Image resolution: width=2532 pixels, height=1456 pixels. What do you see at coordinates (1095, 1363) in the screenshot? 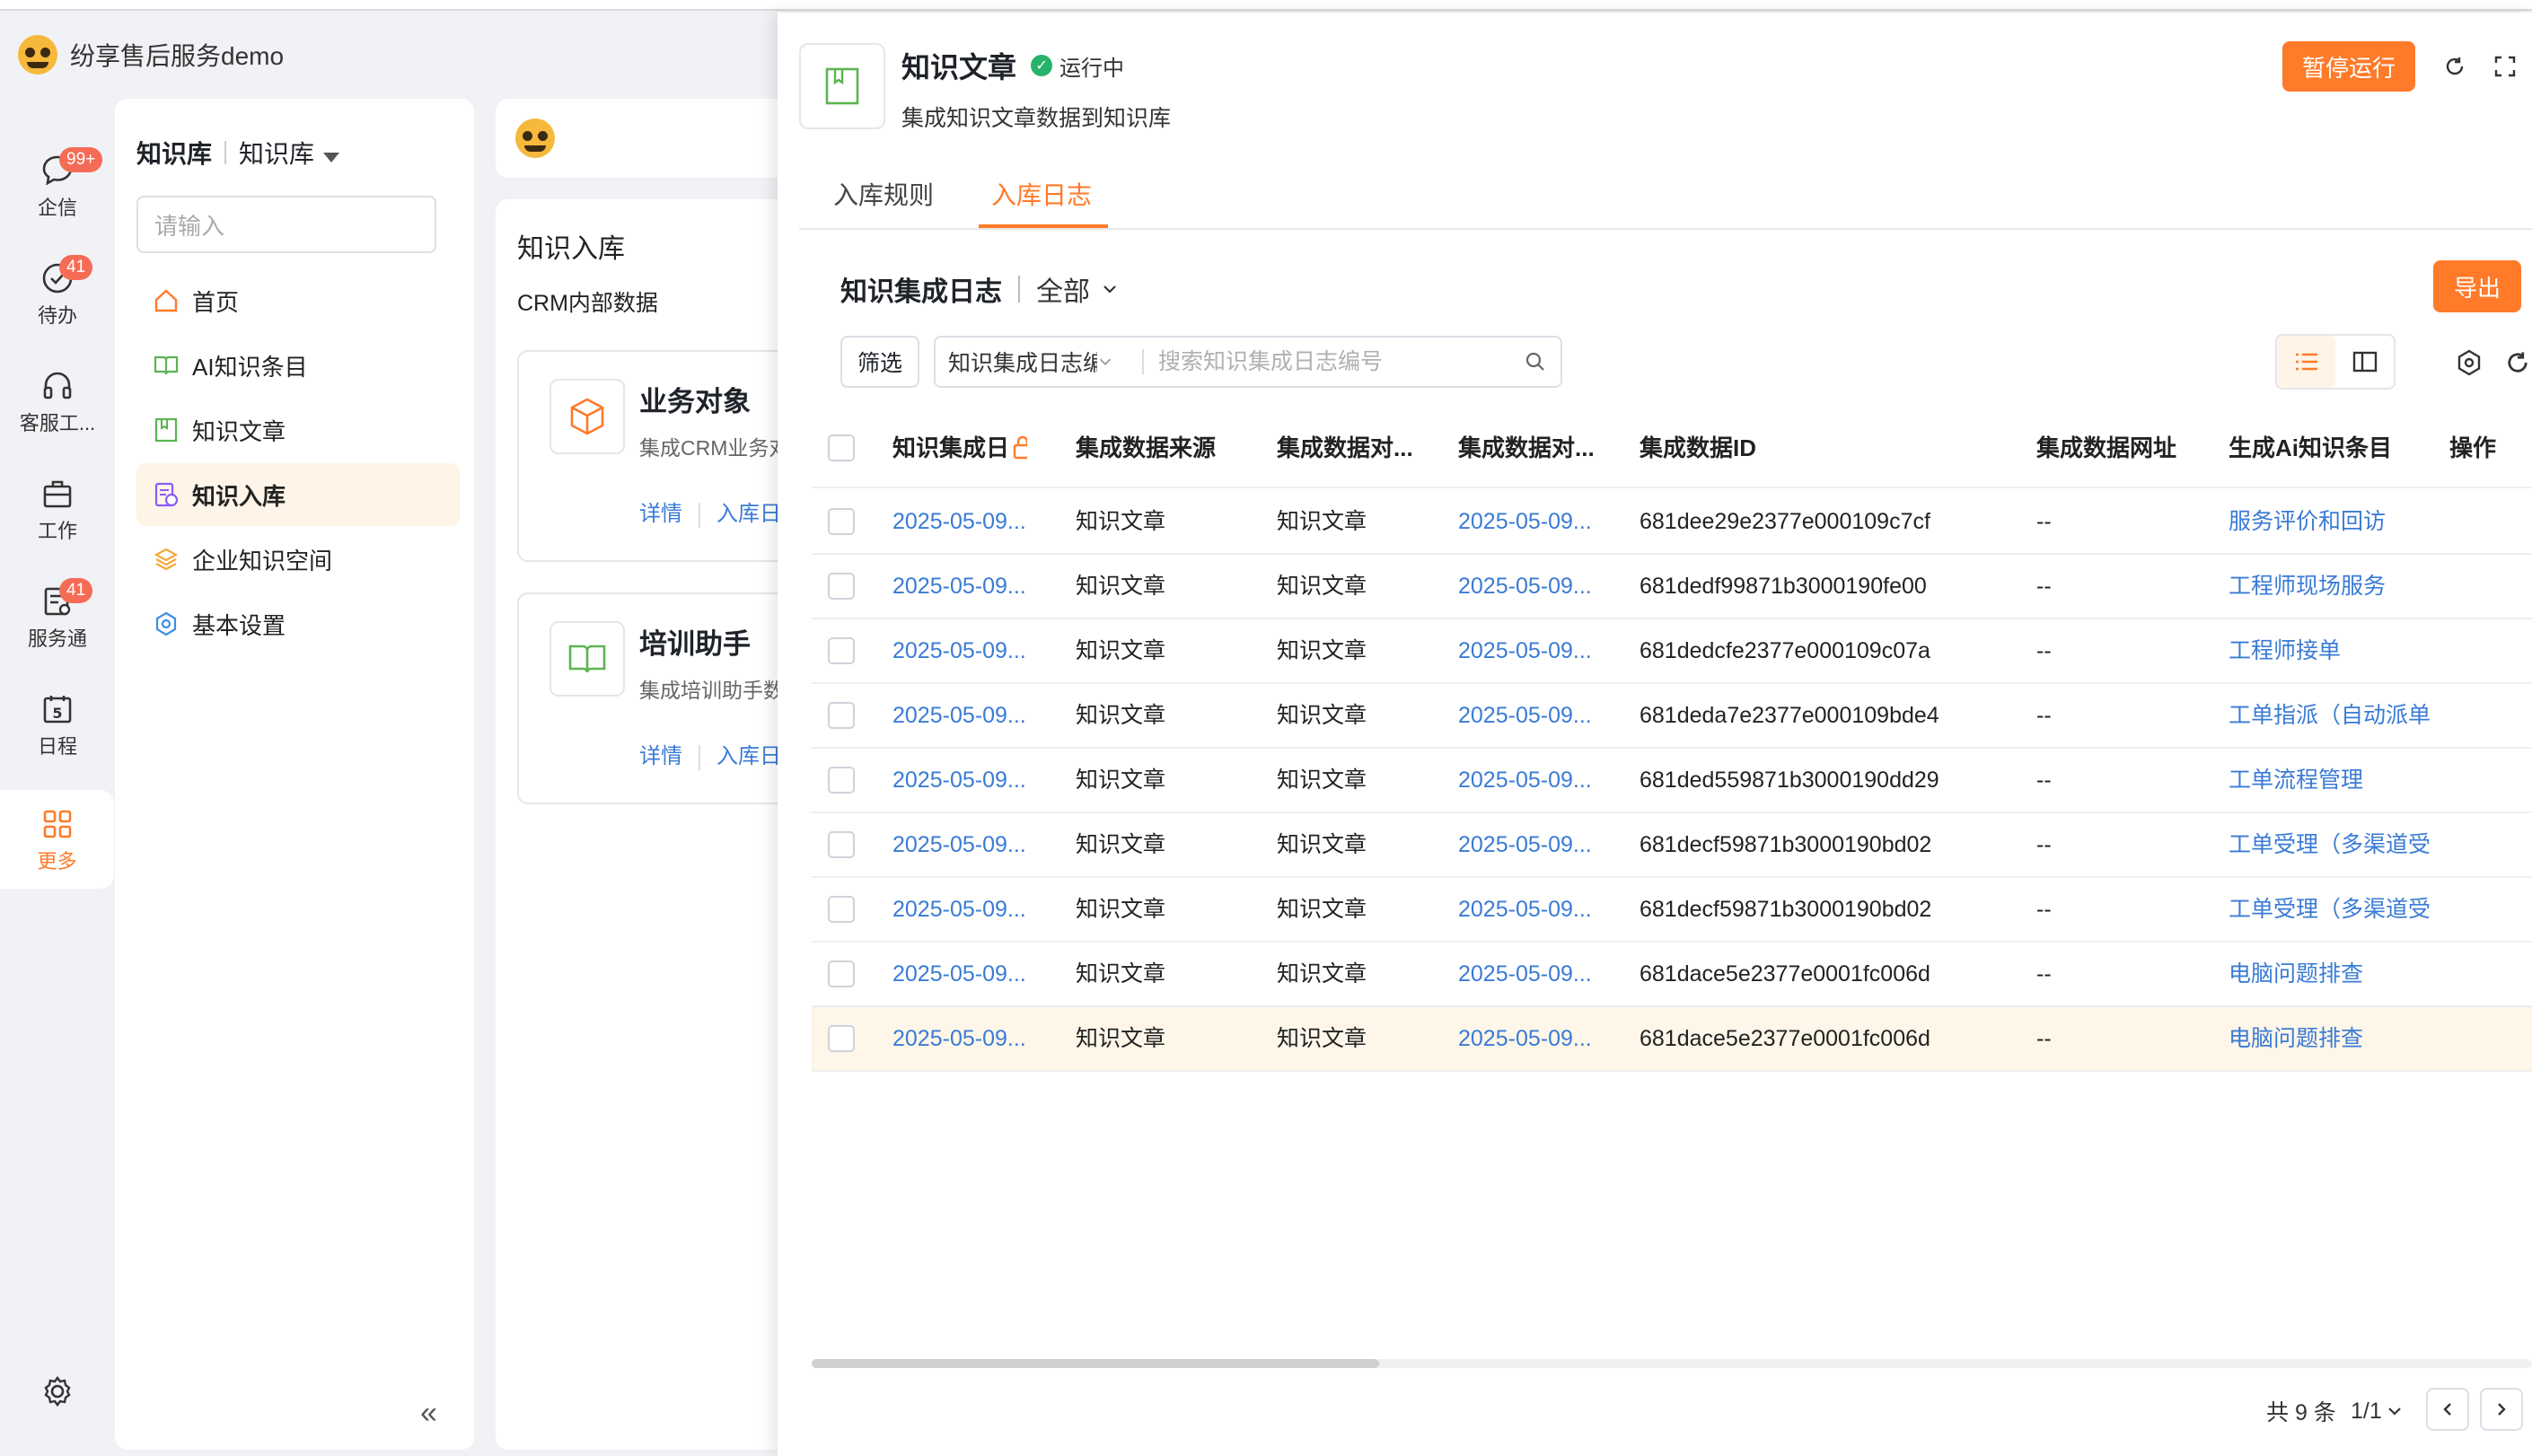
I see `scrollbar-thumb` at bounding box center [1095, 1363].